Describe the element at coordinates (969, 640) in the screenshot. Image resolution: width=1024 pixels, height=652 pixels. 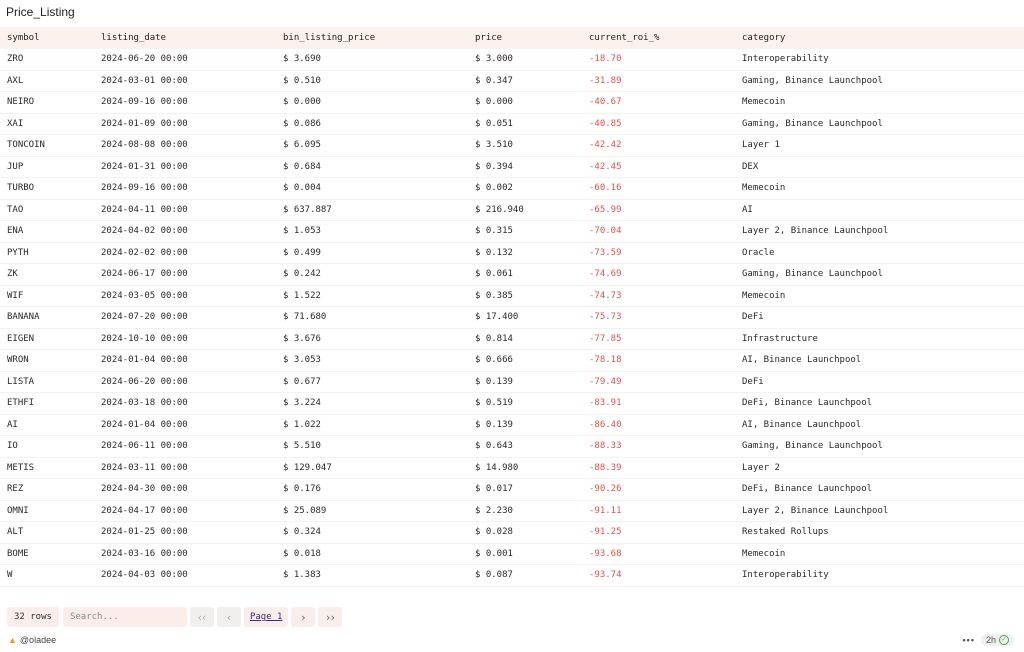
I see `more-options-icon: •••` at that location.